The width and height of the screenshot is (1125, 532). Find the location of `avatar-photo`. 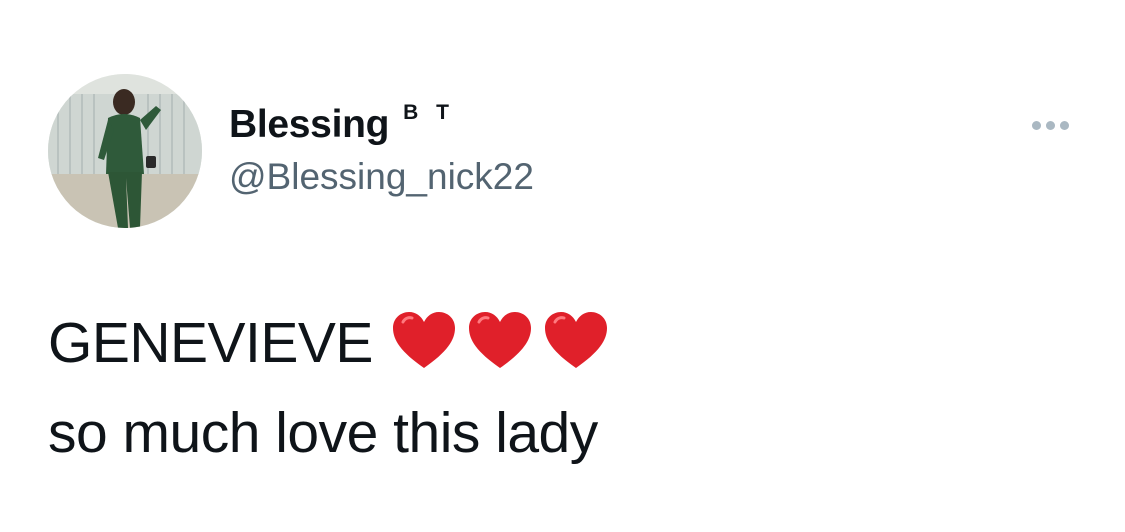

avatar-photo is located at coordinates (125, 151).